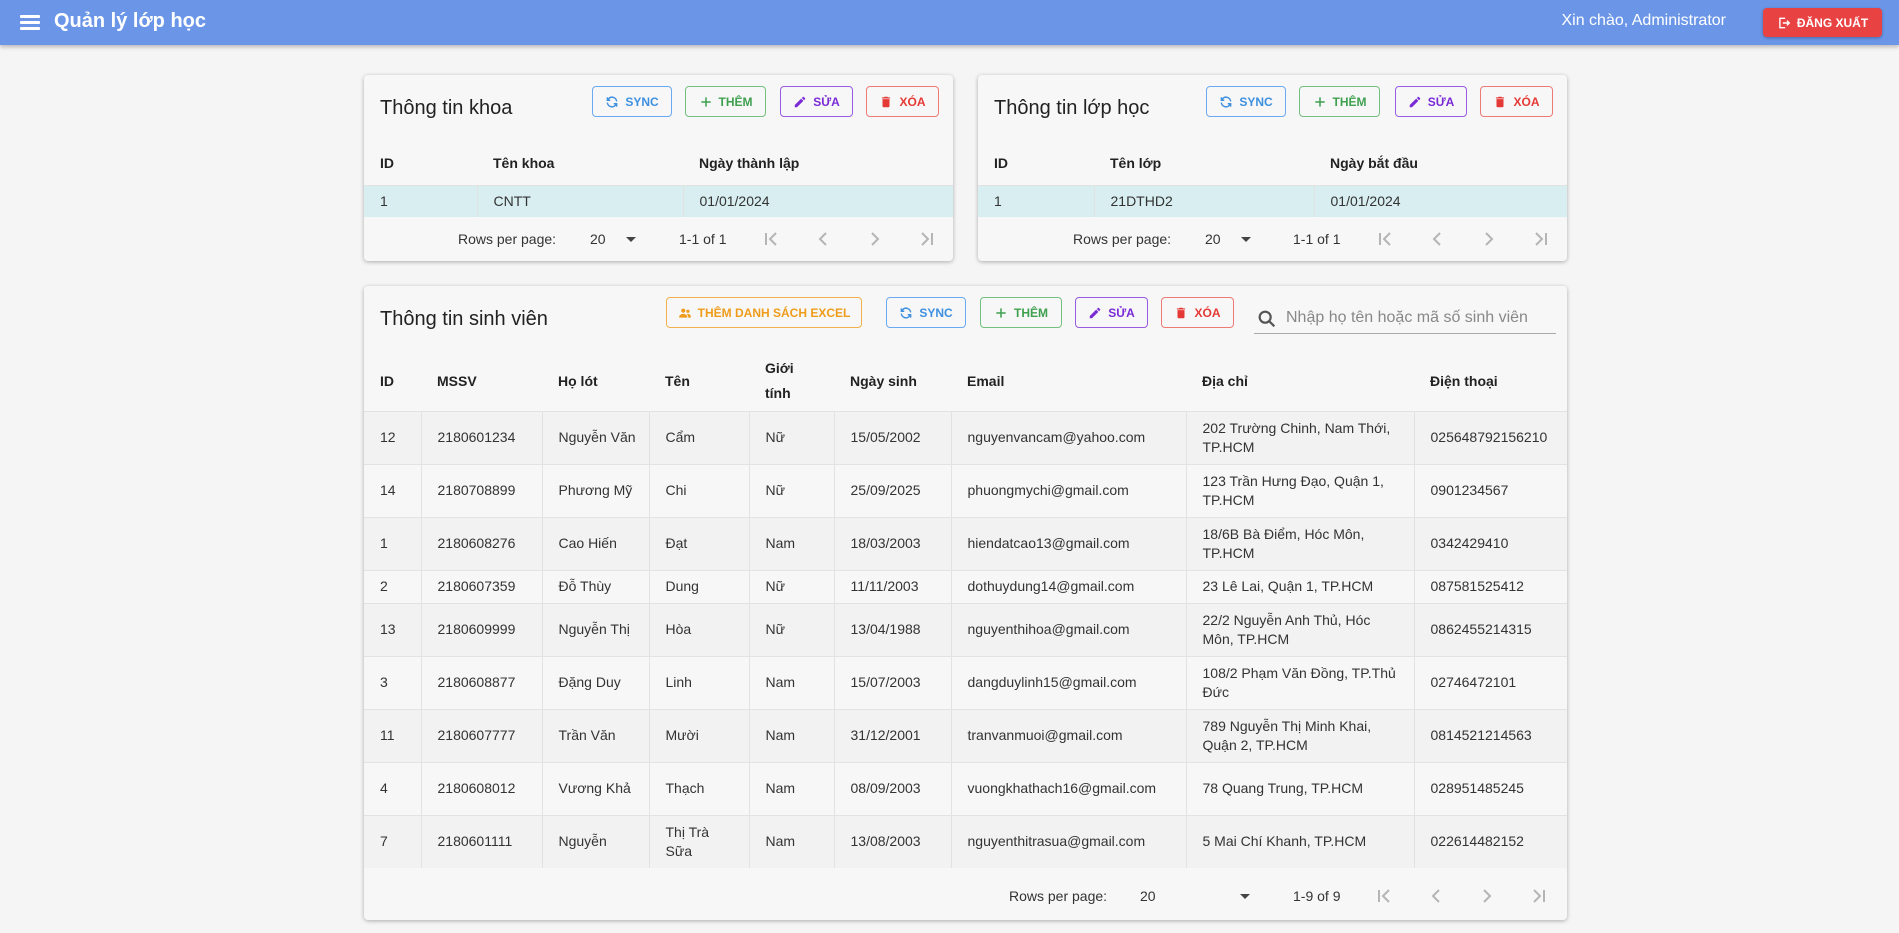 Image resolution: width=1899 pixels, height=933 pixels. What do you see at coordinates (1431, 101) in the screenshot?
I see `class-edit-button: SỬA` at bounding box center [1431, 101].